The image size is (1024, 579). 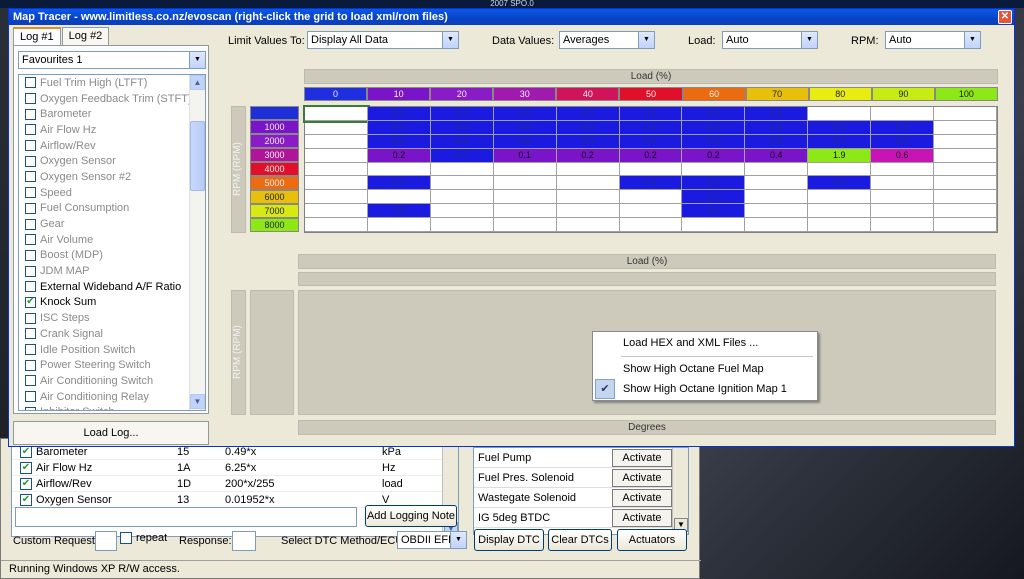 I want to click on logging-note-input, so click(x=186, y=517).